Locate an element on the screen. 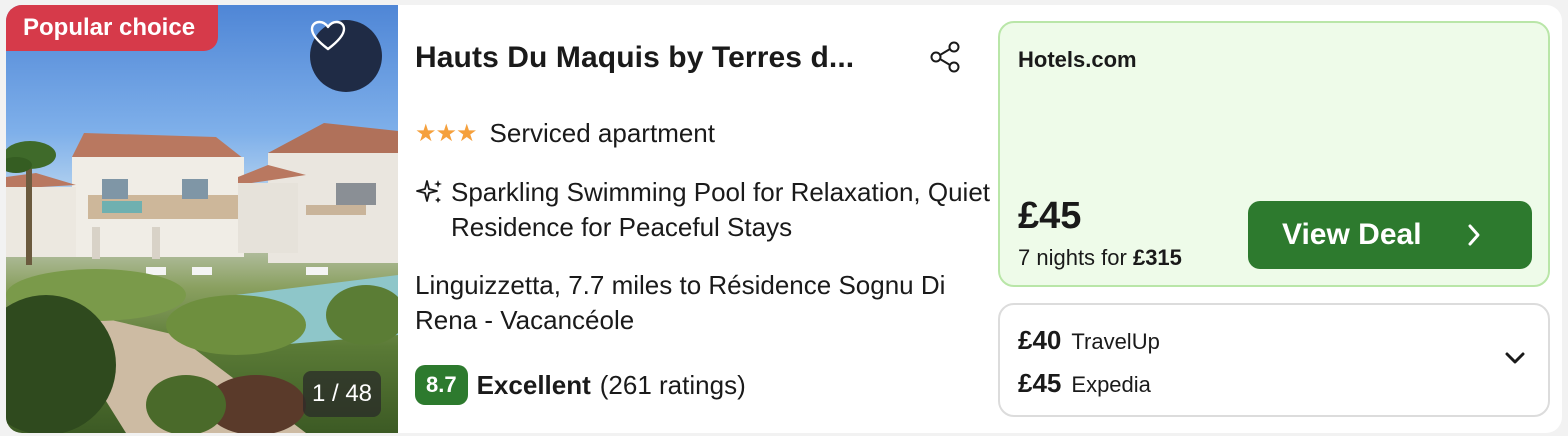 Image resolution: width=1568 pixels, height=436 pixels. share-icon is located at coordinates (945, 57).